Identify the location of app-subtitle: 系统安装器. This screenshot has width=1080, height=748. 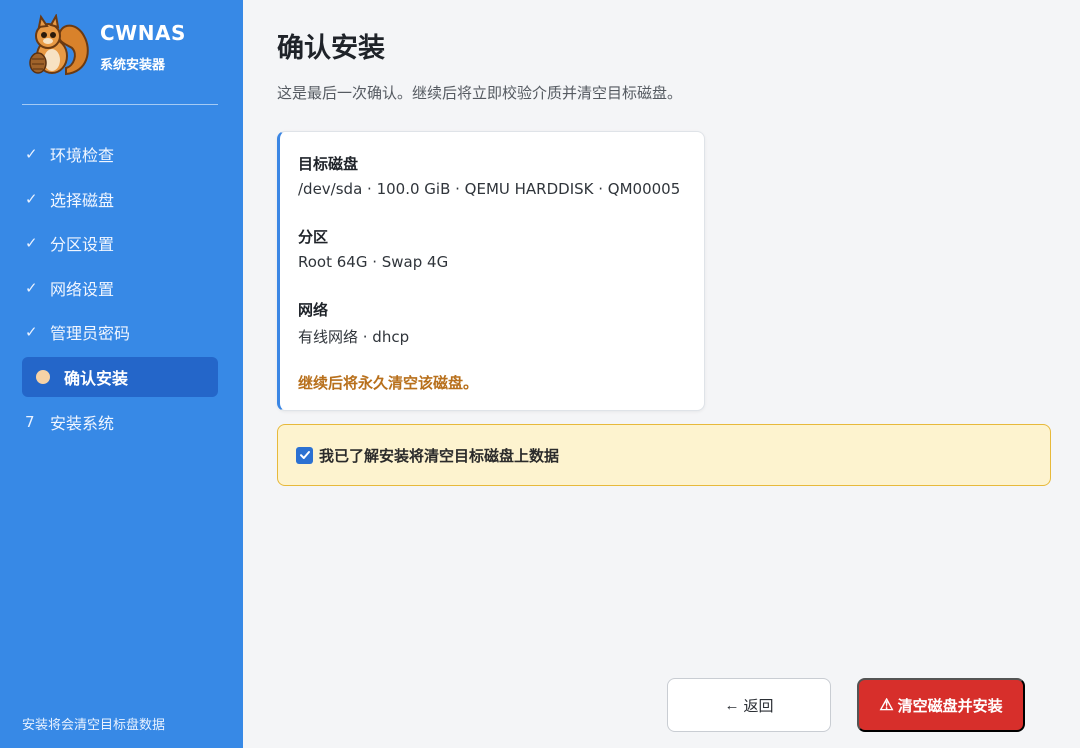
(133, 65).